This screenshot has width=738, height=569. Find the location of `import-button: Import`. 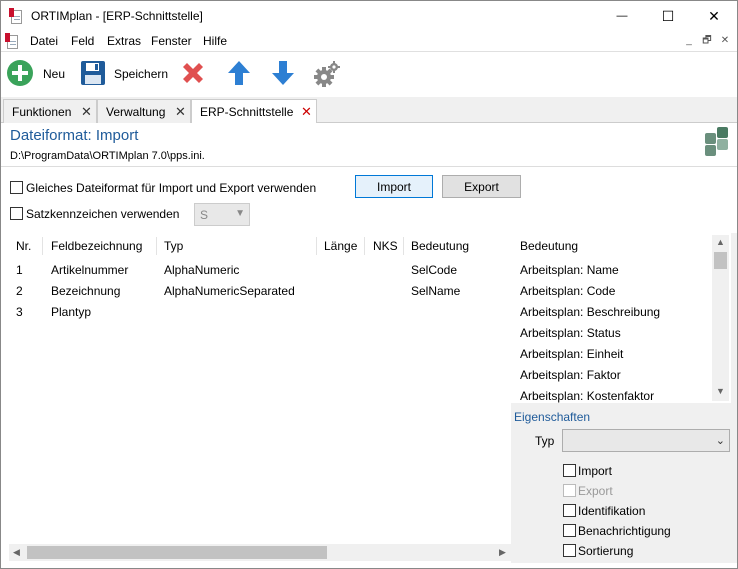

import-button: Import is located at coordinates (394, 186).